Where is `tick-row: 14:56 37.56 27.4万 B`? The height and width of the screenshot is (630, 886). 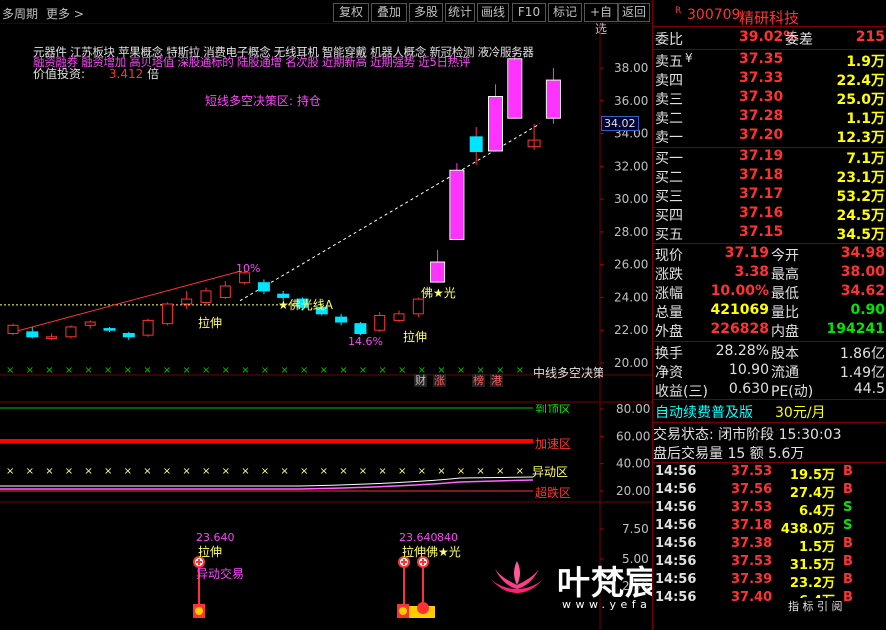
tick-row: 14:56 37.56 27.4万 B is located at coordinates (769, 491).